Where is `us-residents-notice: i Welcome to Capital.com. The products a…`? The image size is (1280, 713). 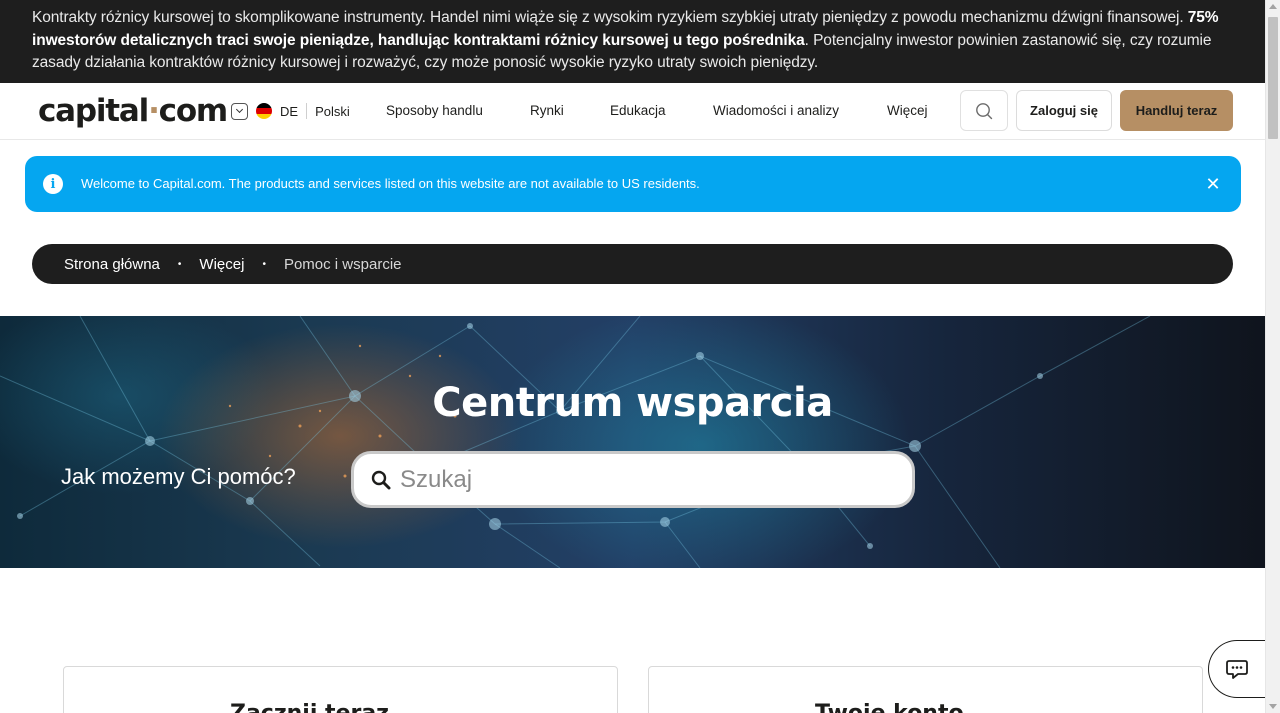 us-residents-notice: i Welcome to Capital.com. The products a… is located at coordinates (633, 184).